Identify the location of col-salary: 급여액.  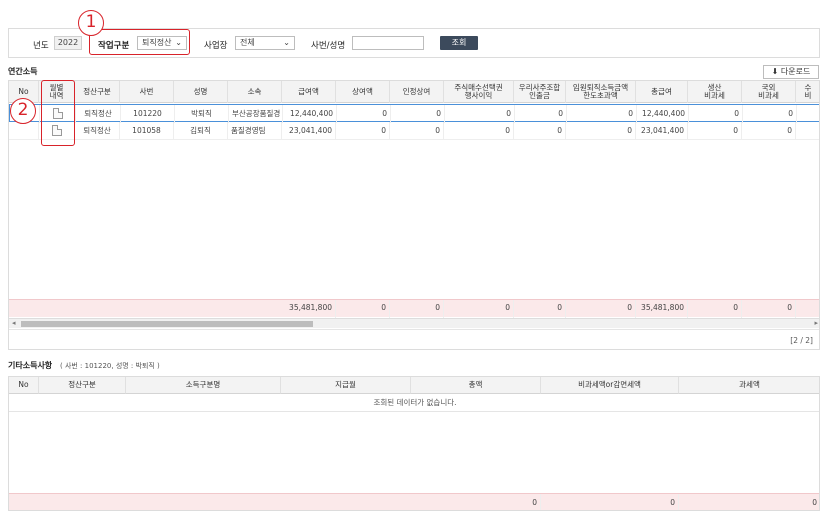
(309, 92).